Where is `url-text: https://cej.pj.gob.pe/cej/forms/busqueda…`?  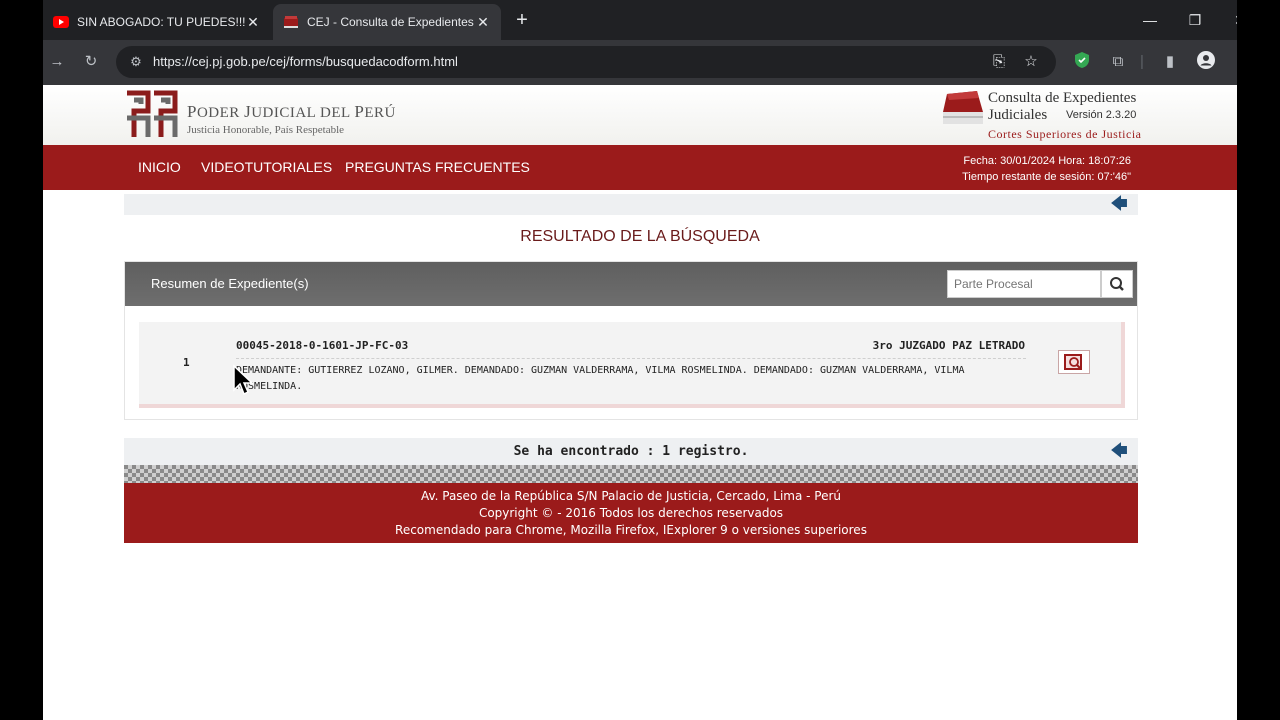 url-text: https://cej.pj.gob.pe/cej/forms/busqueda… is located at coordinates (305, 61).